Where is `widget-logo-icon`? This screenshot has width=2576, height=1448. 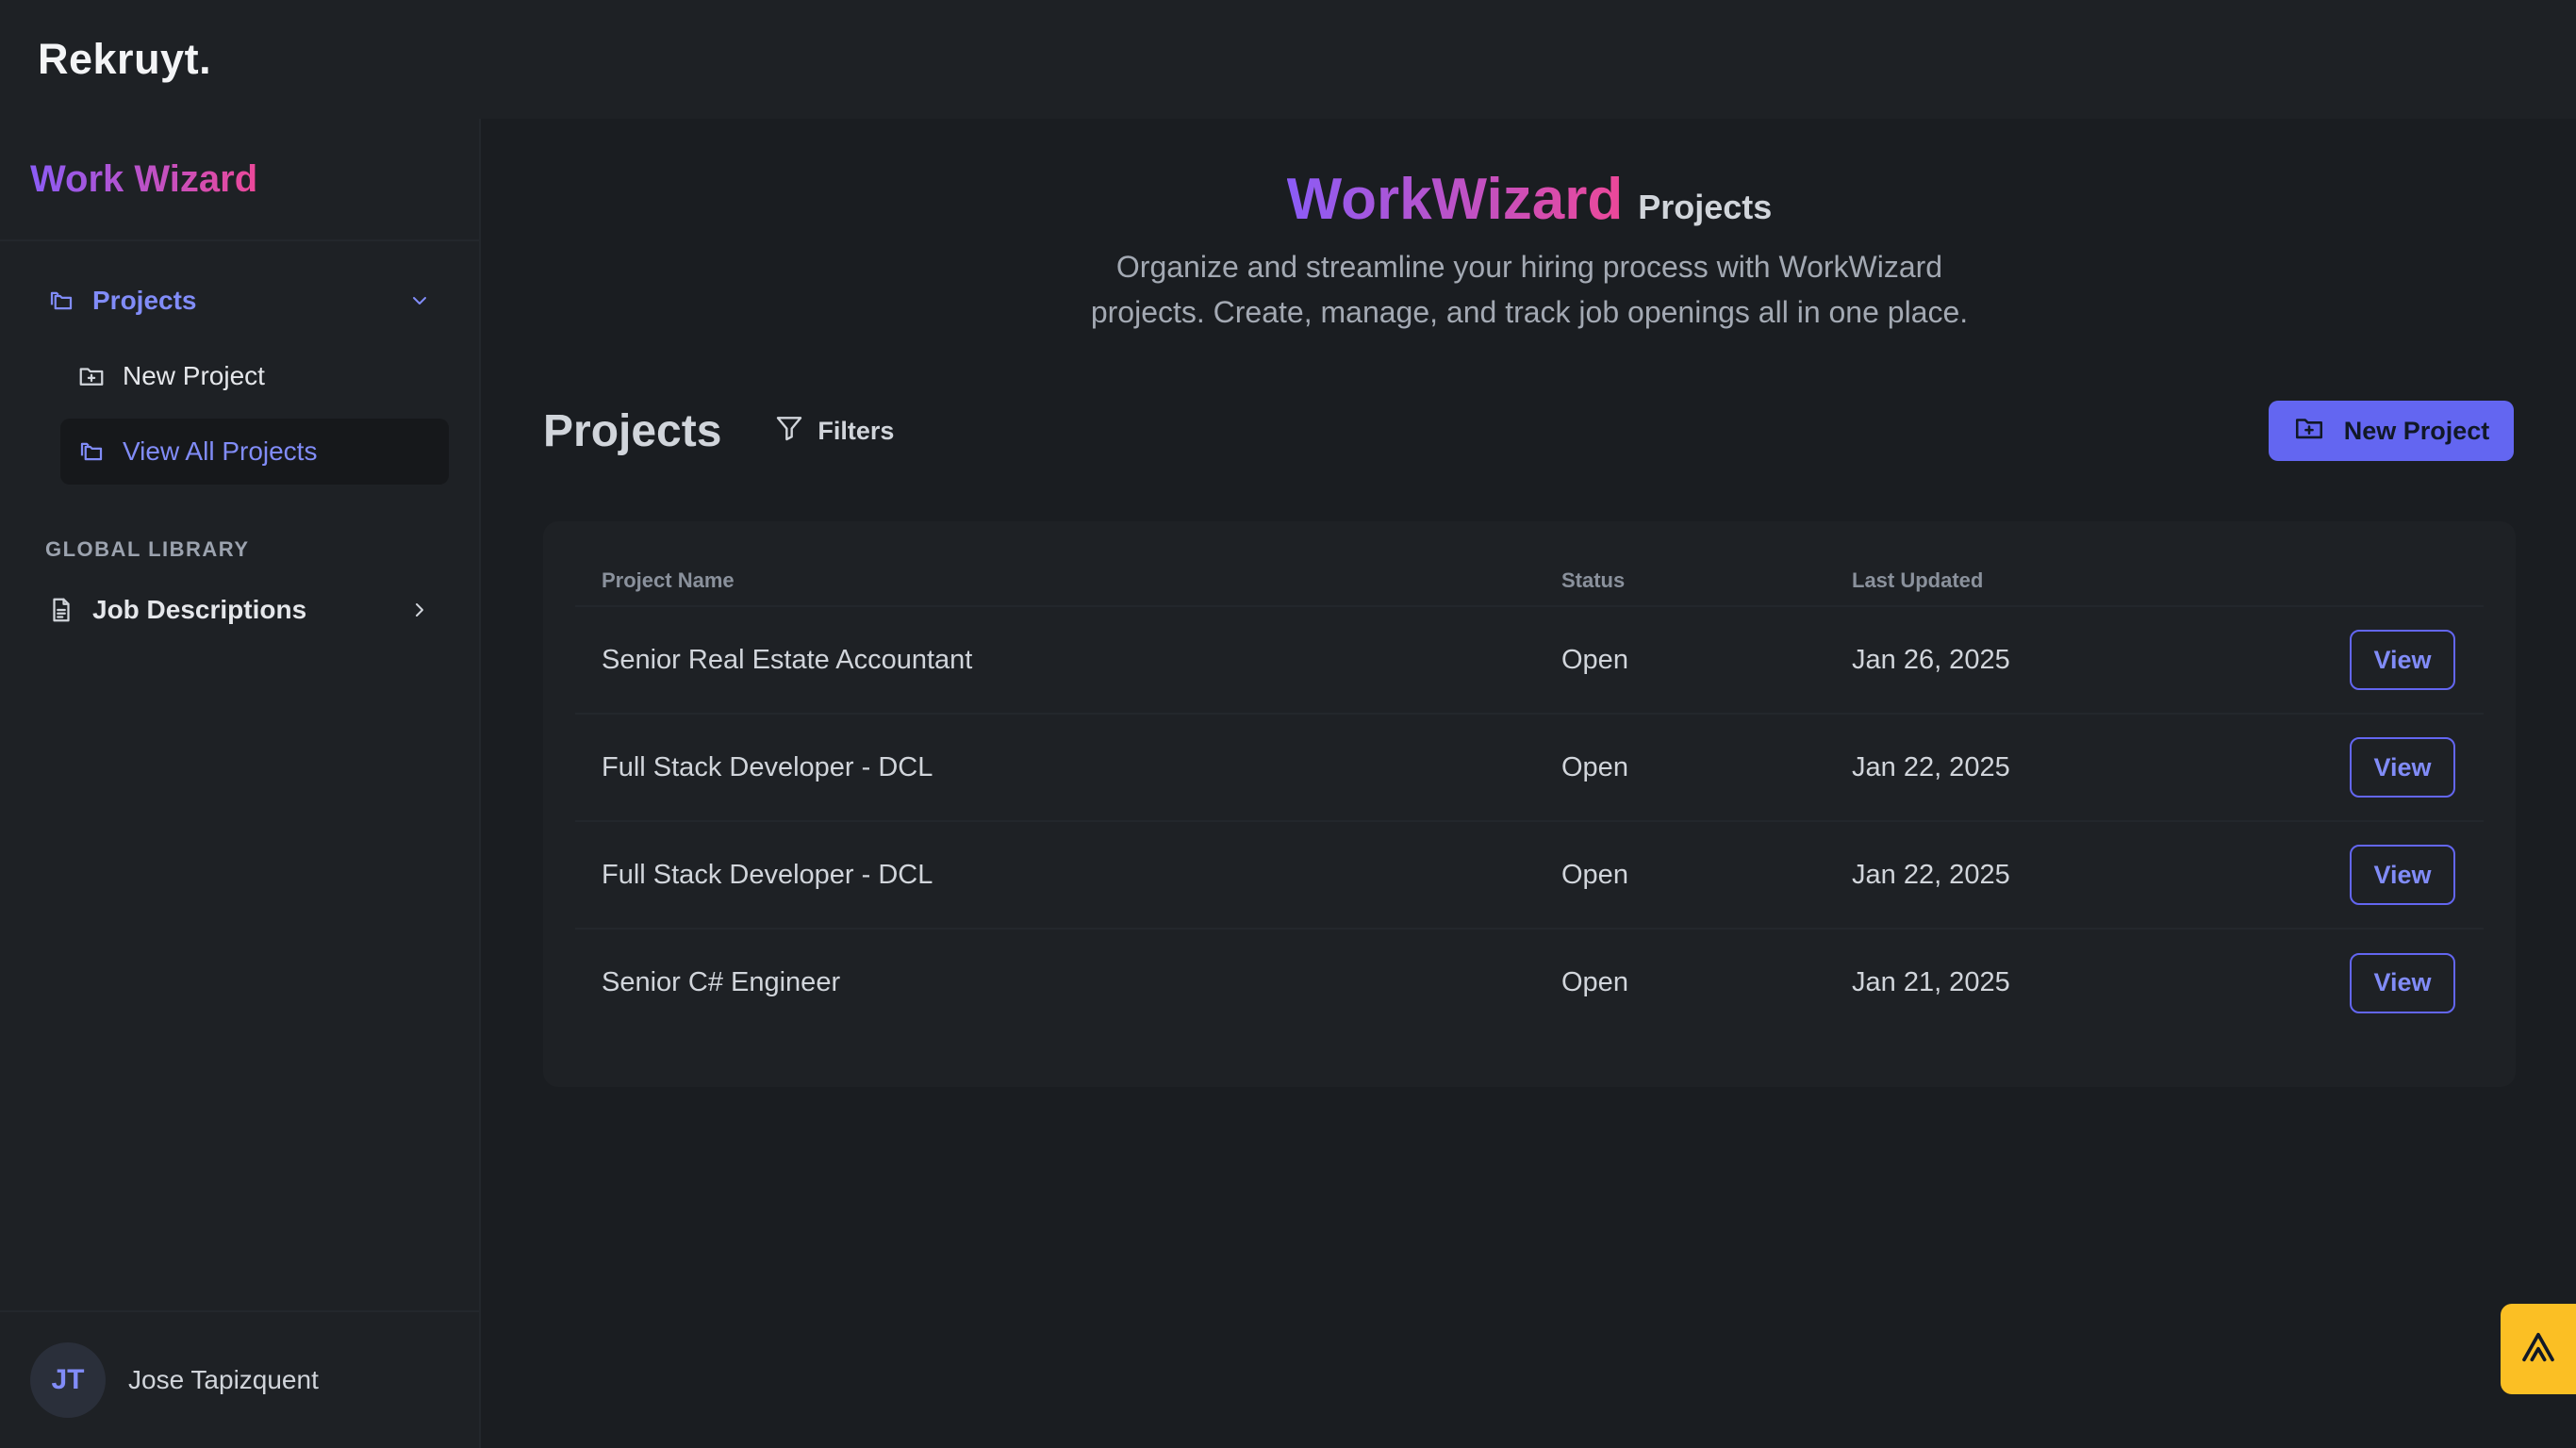
widget-logo-icon is located at coordinates (2538, 1349).